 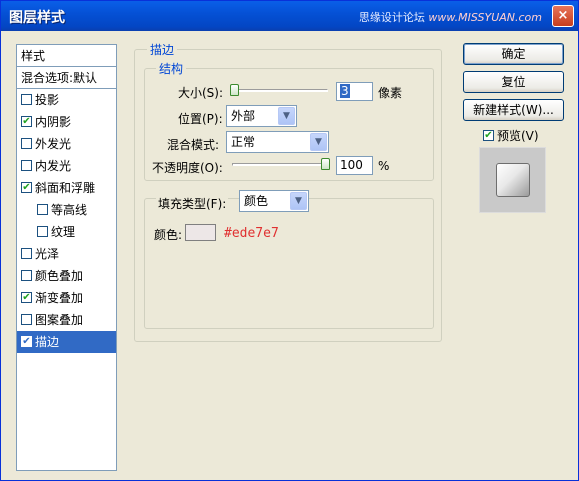 I want to click on position-label: 位置(P):, so click(x=200, y=119).